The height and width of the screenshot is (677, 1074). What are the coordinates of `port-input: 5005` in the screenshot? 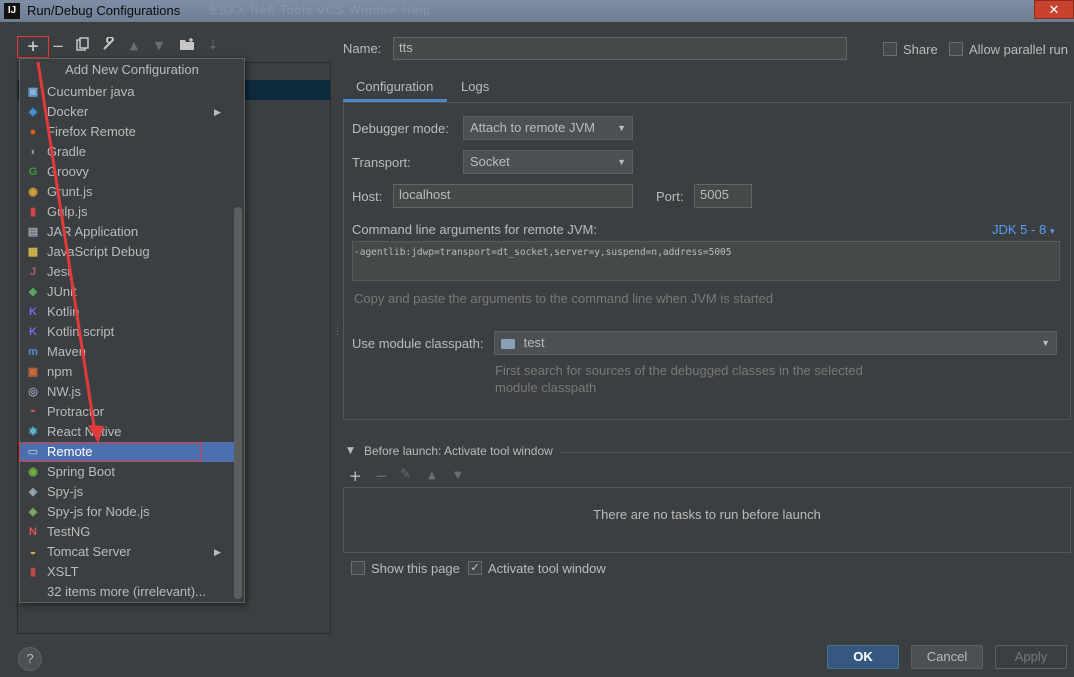 It's located at (723, 196).